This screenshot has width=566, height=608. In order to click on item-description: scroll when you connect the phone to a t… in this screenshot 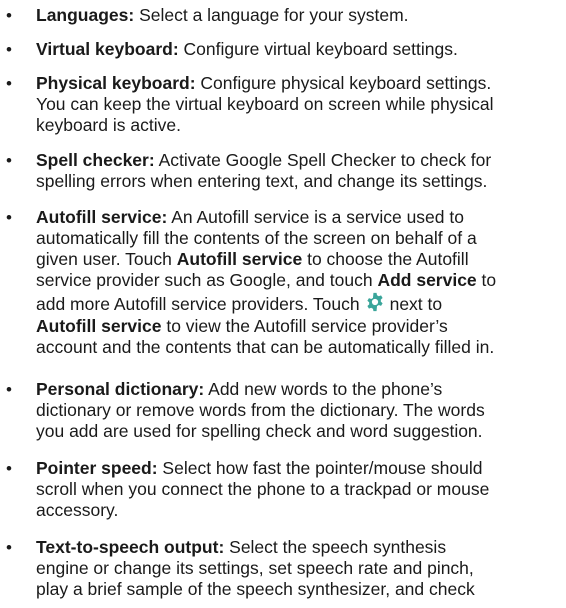, I will do `click(263, 489)`.